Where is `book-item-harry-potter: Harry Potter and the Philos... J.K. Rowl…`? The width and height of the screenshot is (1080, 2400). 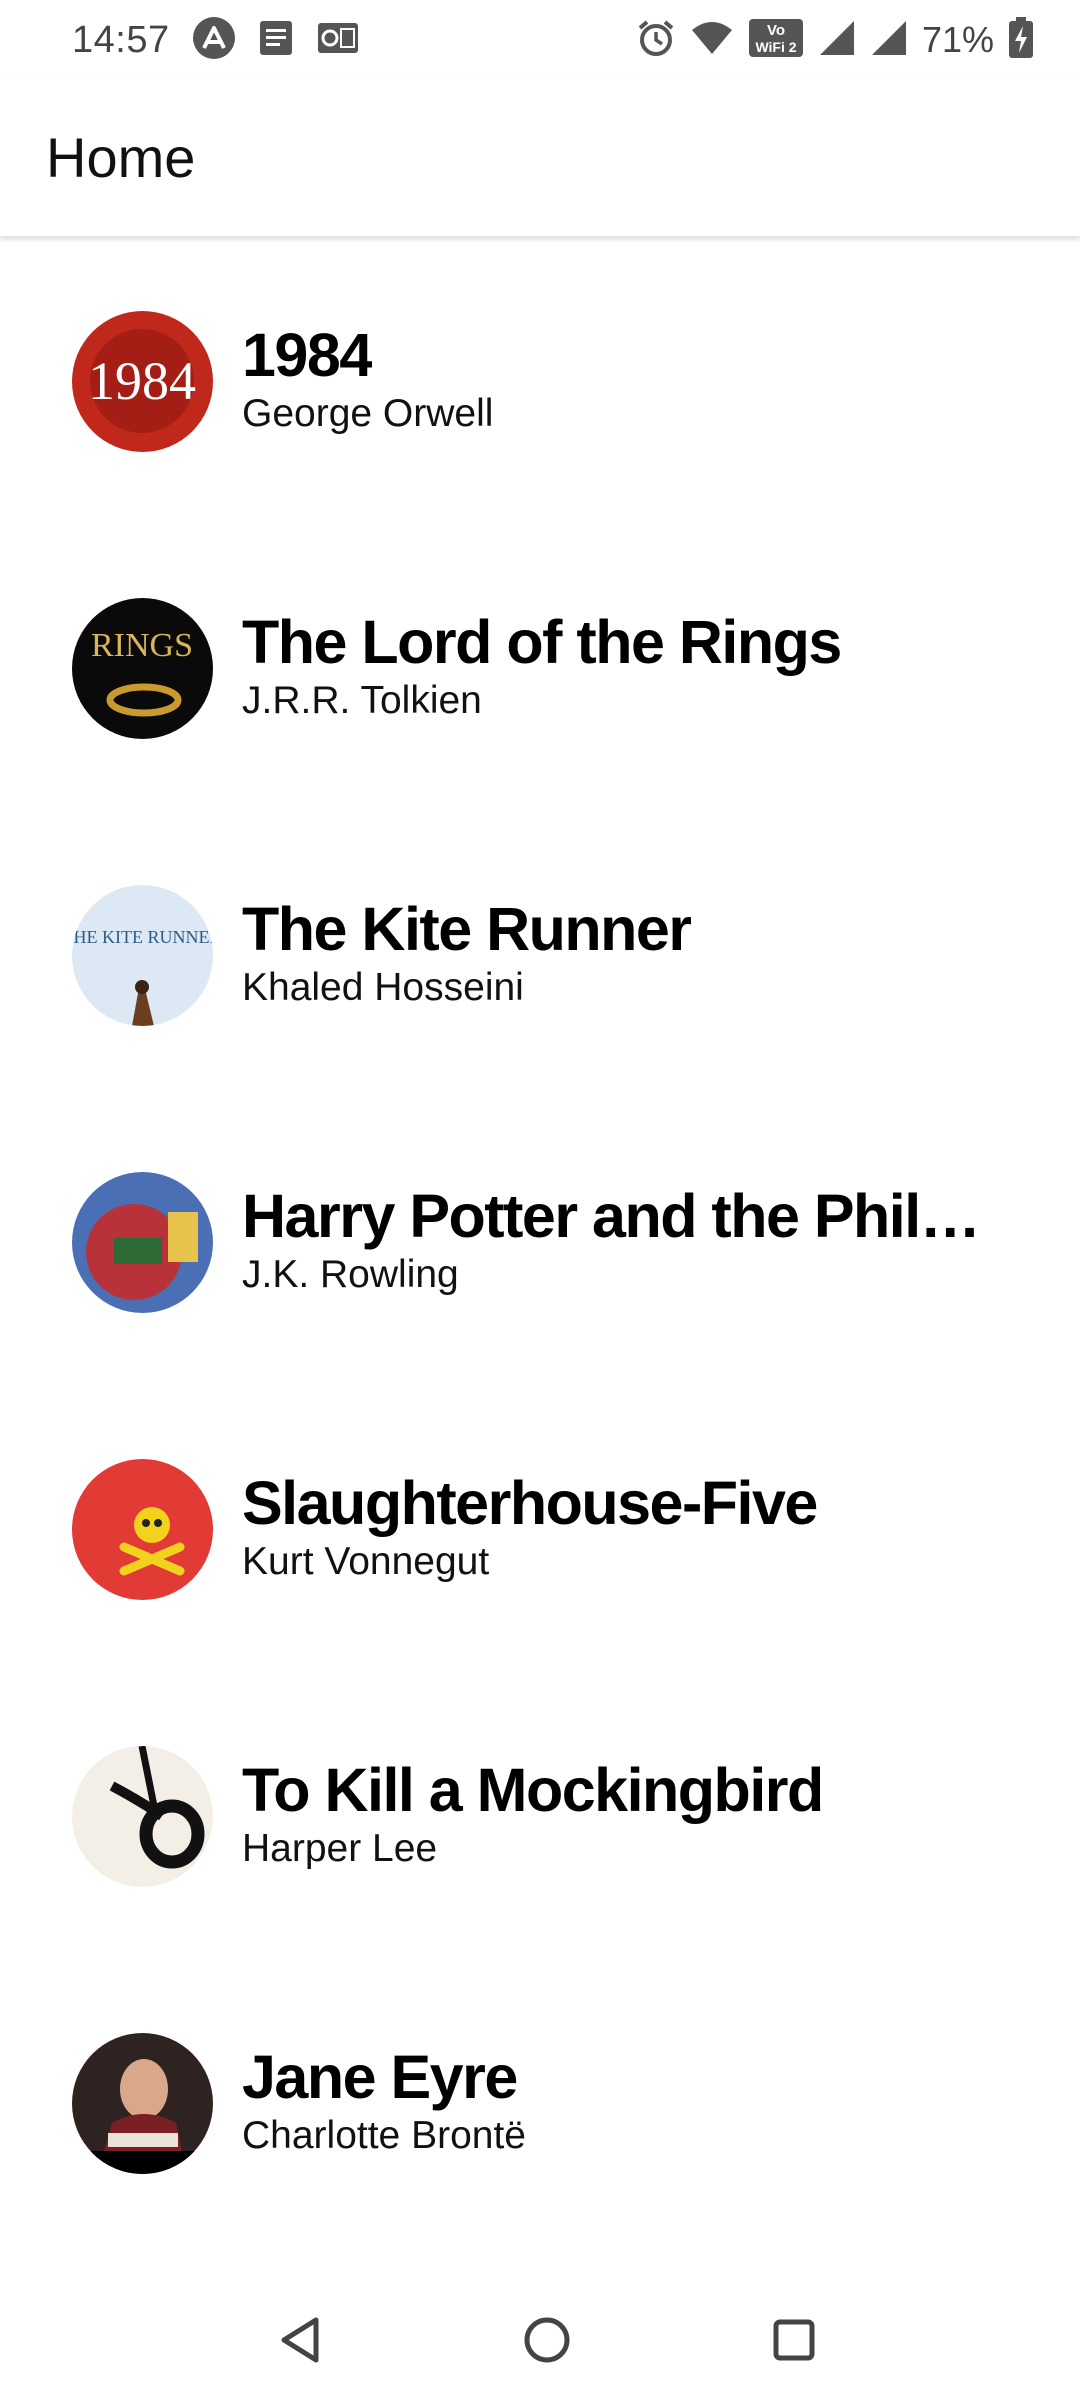
book-item-harry-potter: Harry Potter and the Philos... J.K. Rowl… is located at coordinates (540, 1244).